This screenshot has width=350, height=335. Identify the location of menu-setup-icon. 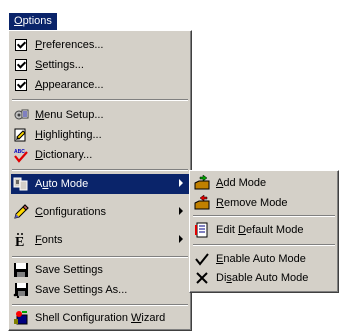
(21, 115).